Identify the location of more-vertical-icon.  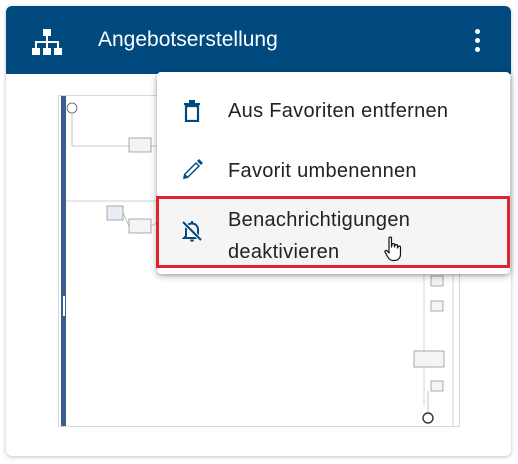
(478, 41).